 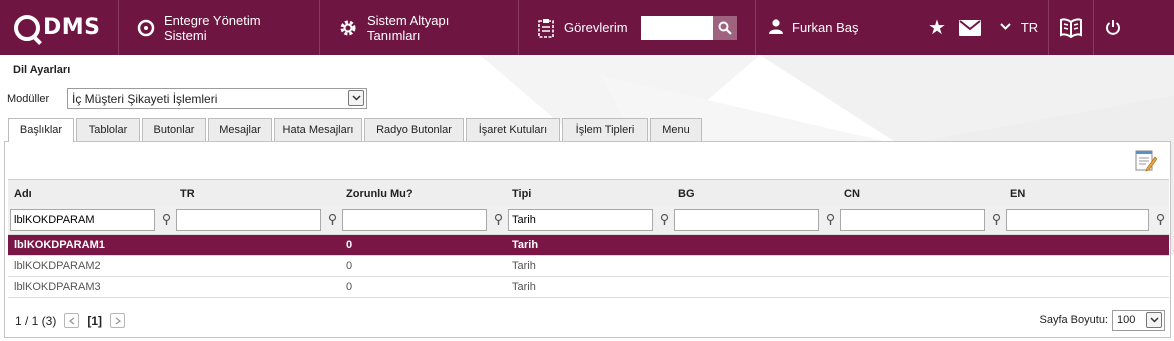 What do you see at coordinates (42, 70) in the screenshot?
I see `page-title: Dil Ayarları` at bounding box center [42, 70].